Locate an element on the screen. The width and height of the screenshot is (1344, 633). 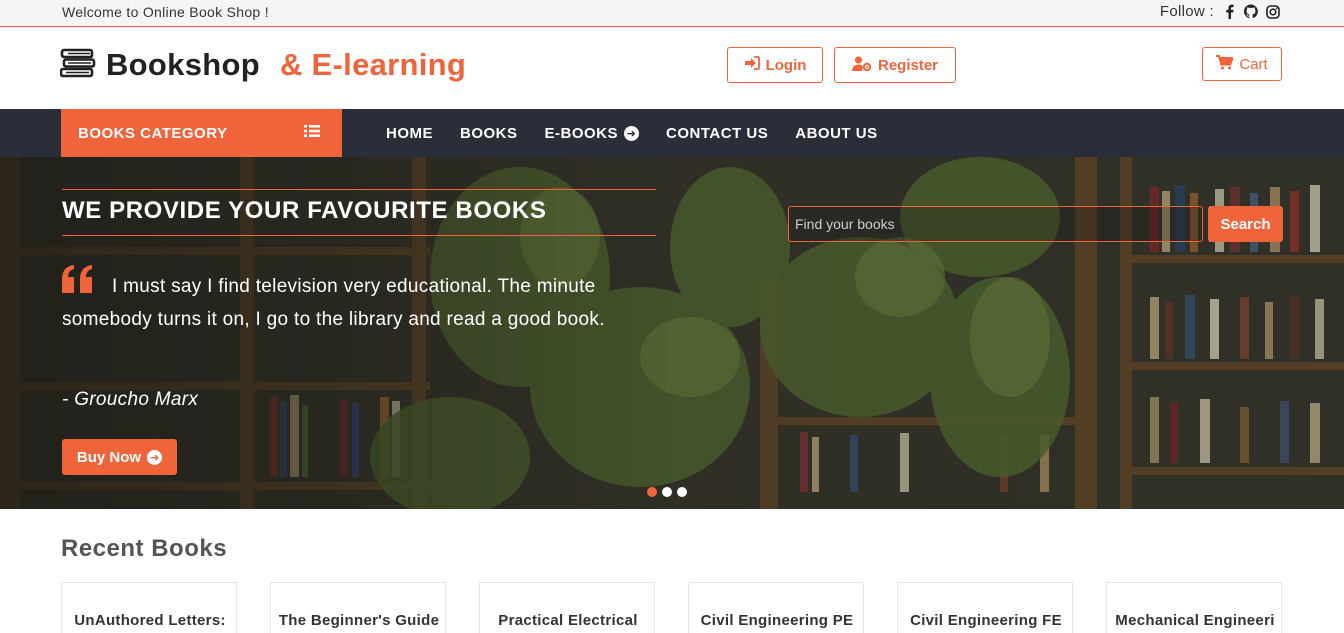
register-button: Register is located at coordinates (895, 65).